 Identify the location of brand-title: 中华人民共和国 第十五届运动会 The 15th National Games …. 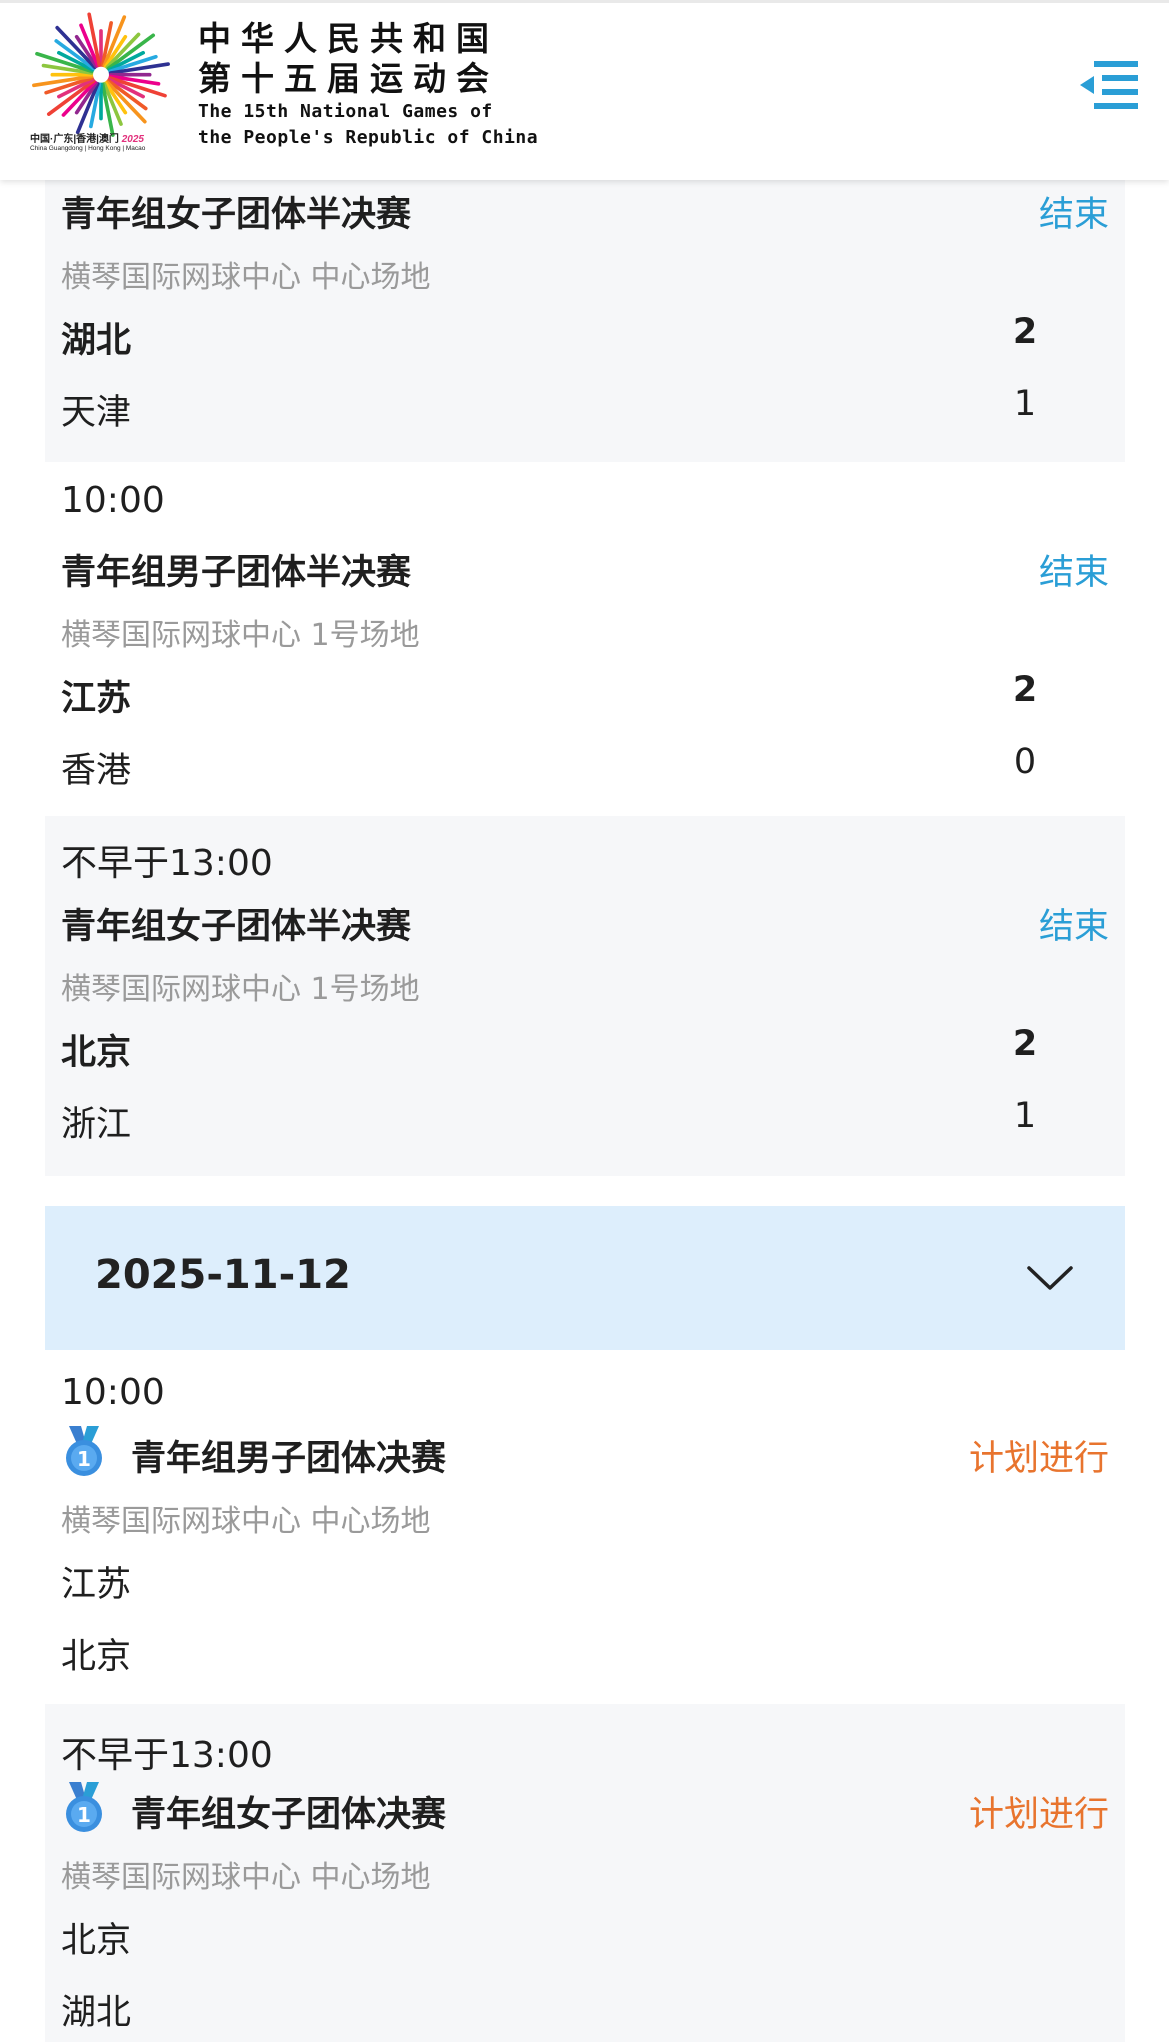
(368, 85).